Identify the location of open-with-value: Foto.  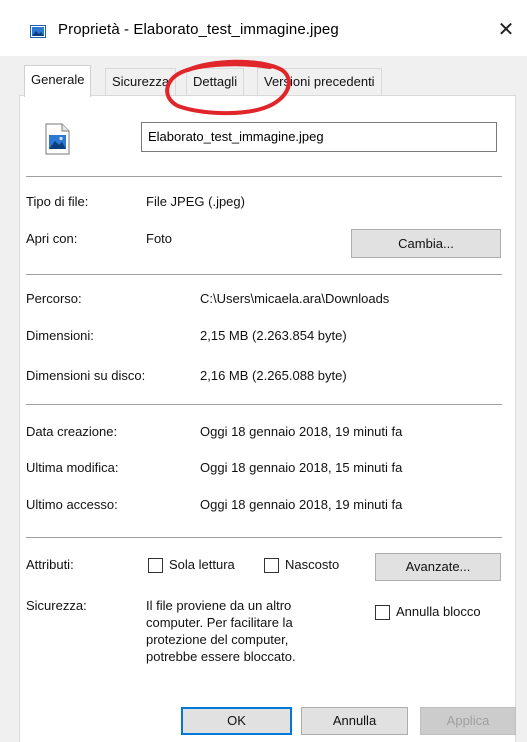
(159, 238).